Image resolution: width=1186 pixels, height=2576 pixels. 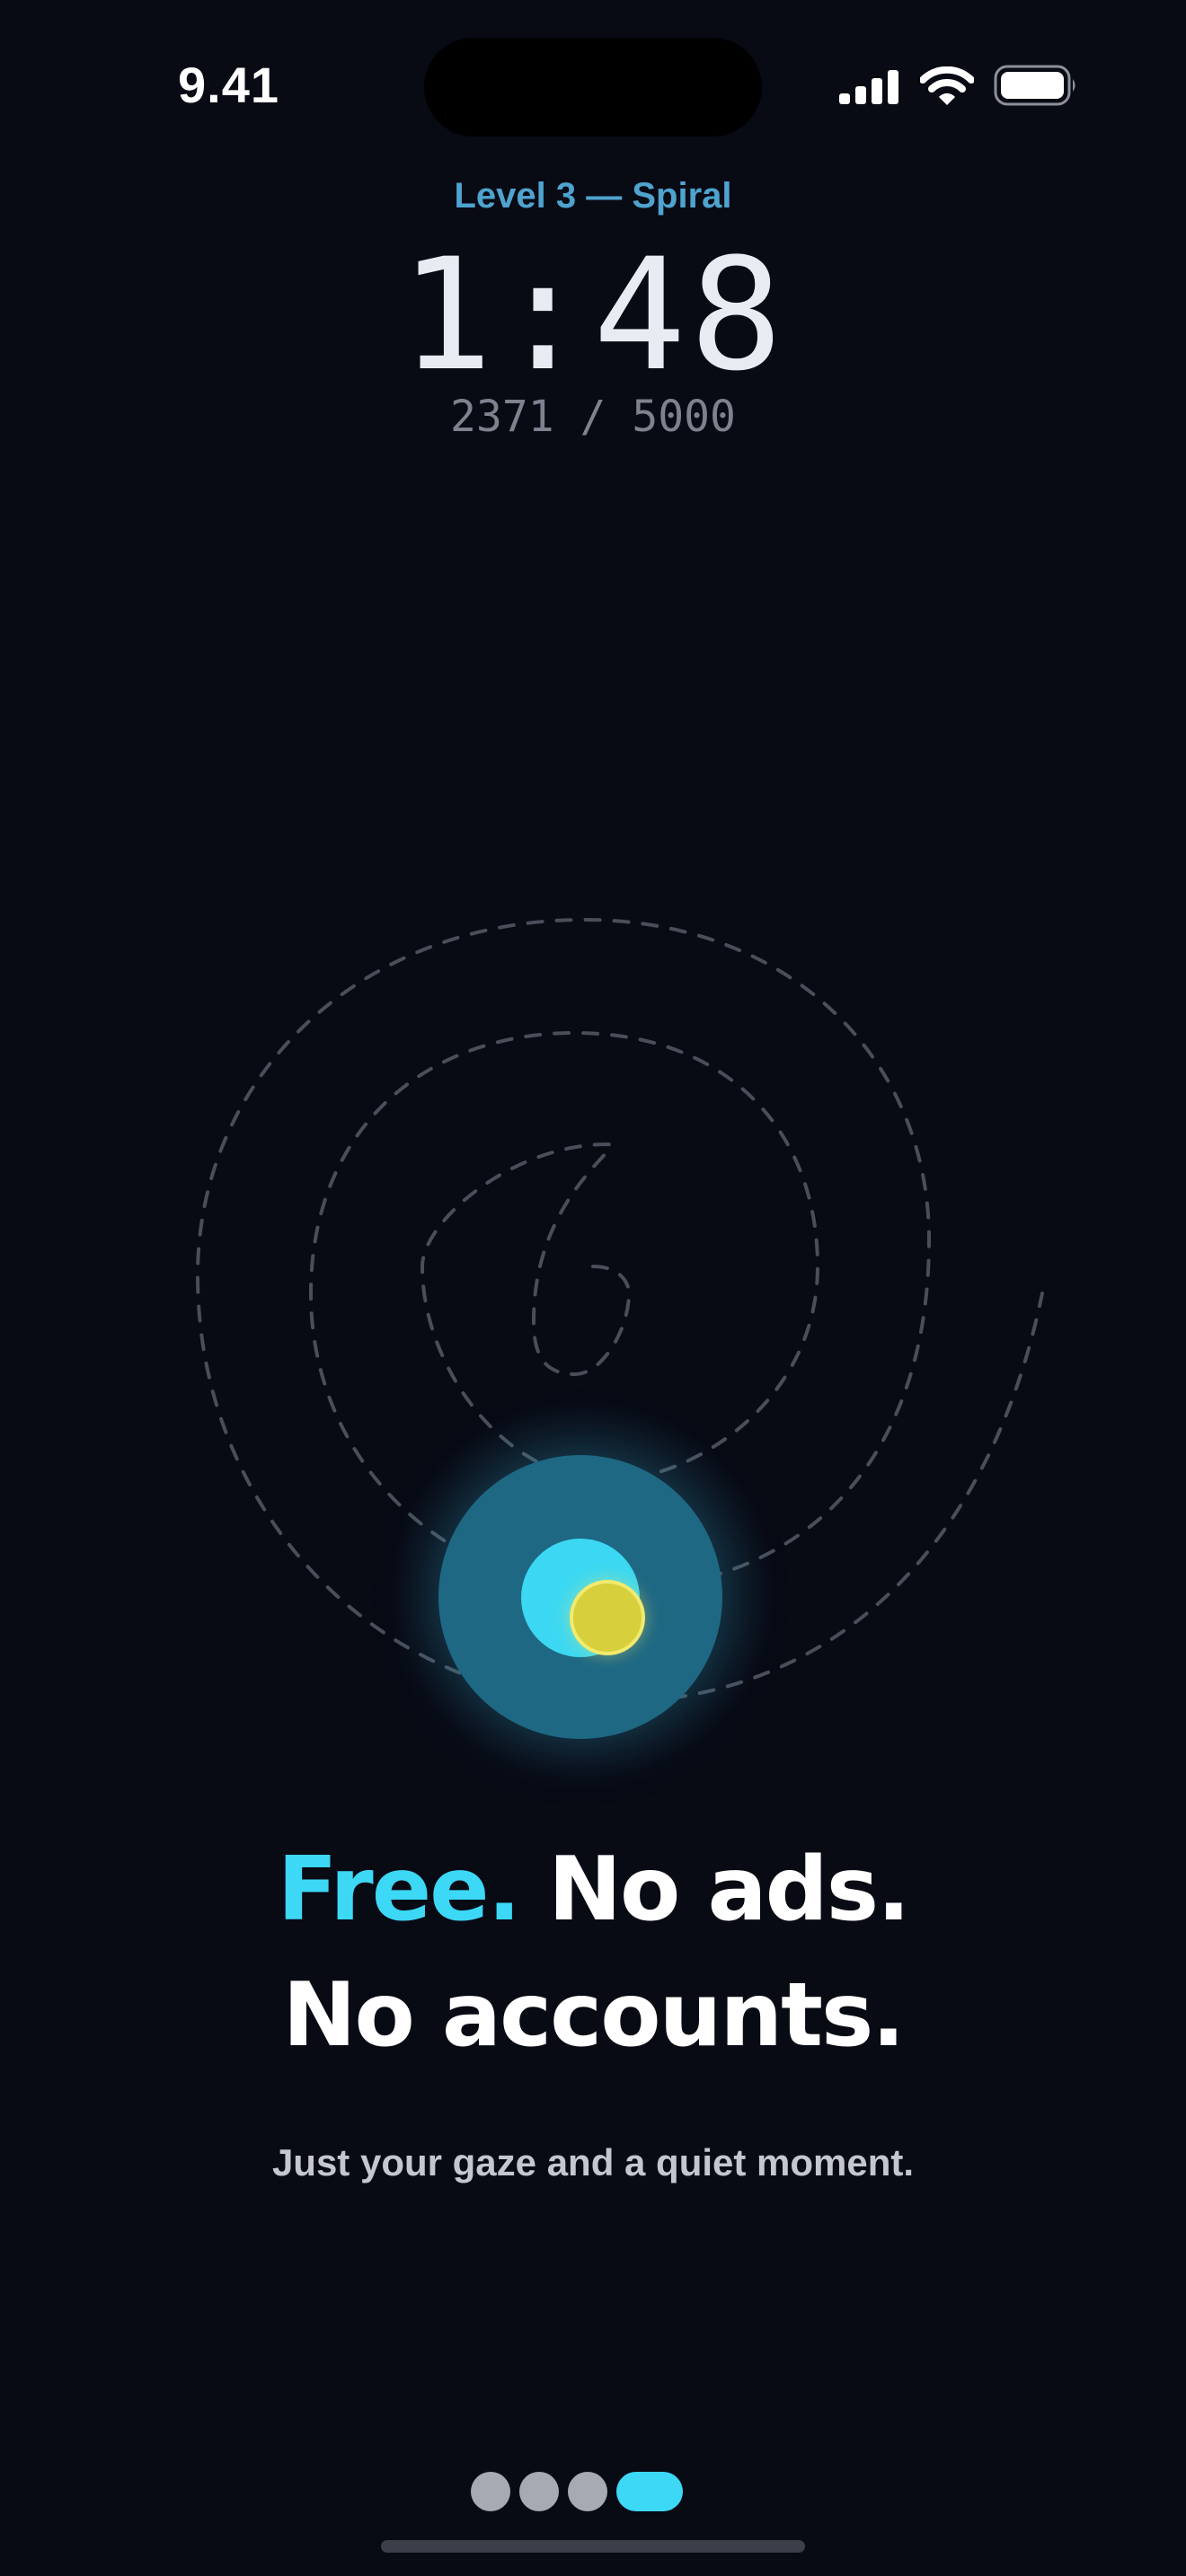 What do you see at coordinates (868, 87) in the screenshot?
I see `cellular-signal-icon` at bounding box center [868, 87].